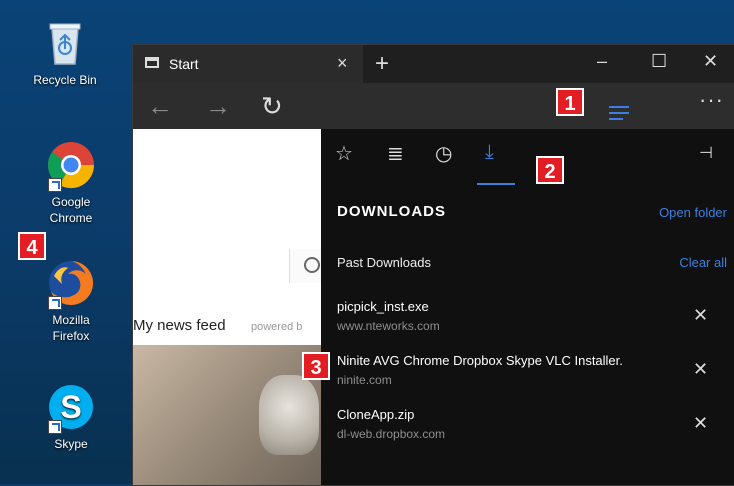  Describe the element at coordinates (550, 170) in the screenshot. I see `callout-2: 2` at that location.